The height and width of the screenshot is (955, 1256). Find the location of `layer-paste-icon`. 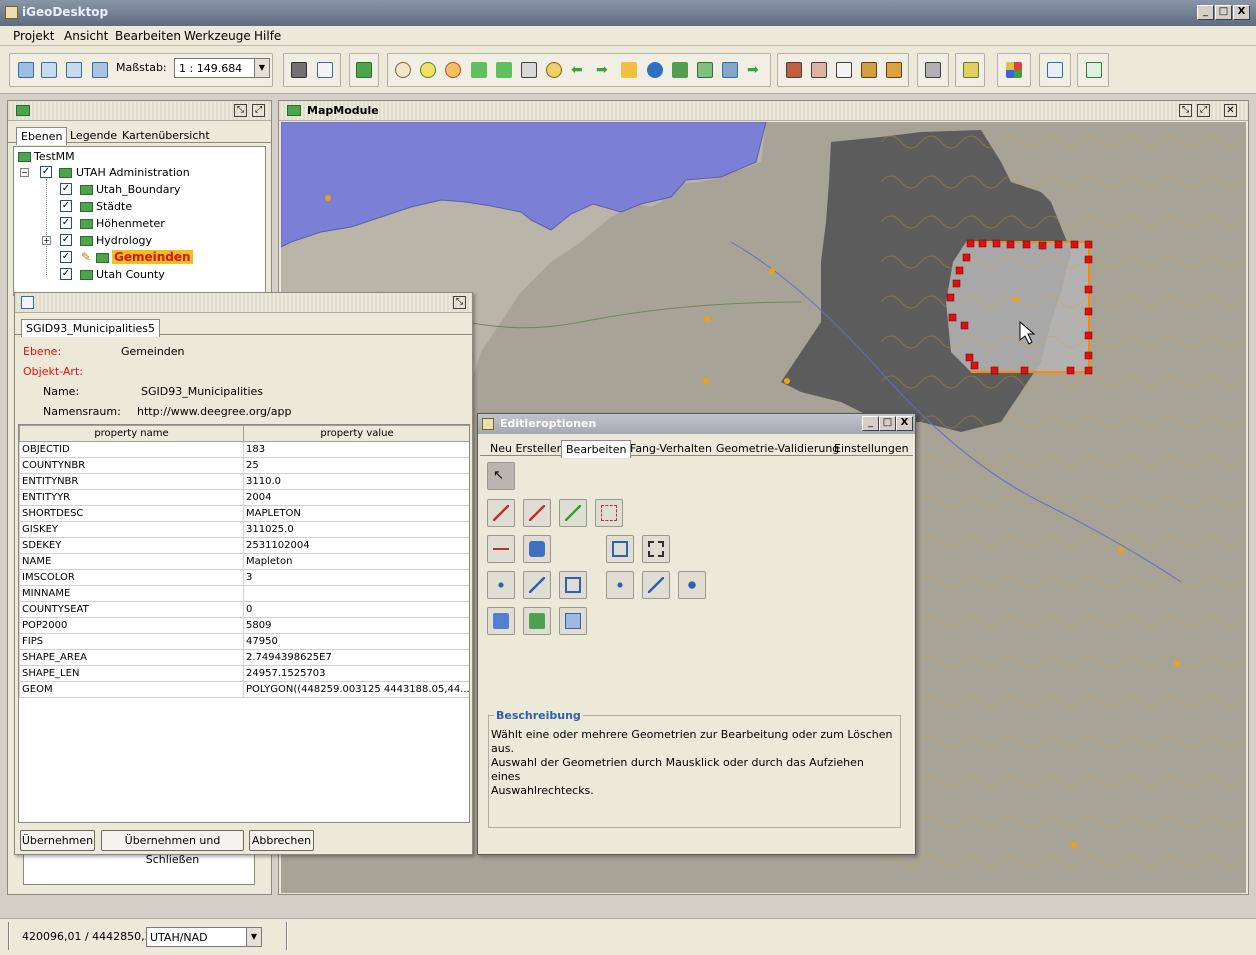

layer-paste-icon is located at coordinates (730, 70).